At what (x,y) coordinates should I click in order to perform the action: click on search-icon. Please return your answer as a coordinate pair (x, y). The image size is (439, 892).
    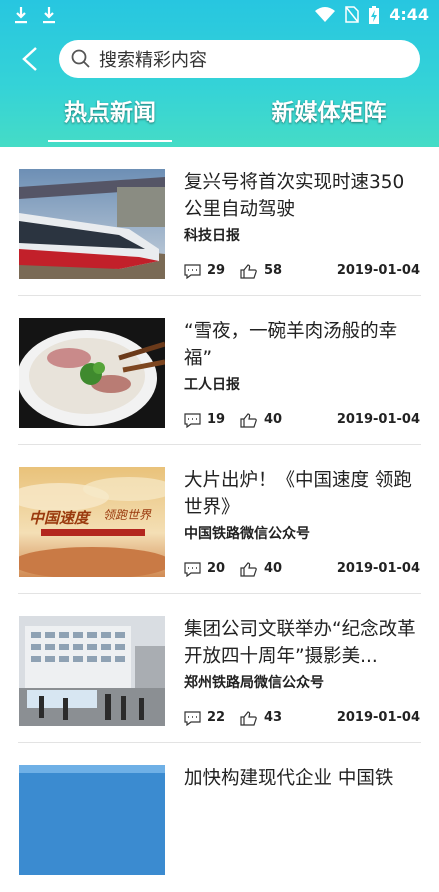
    Looking at the image, I should click on (80, 58).